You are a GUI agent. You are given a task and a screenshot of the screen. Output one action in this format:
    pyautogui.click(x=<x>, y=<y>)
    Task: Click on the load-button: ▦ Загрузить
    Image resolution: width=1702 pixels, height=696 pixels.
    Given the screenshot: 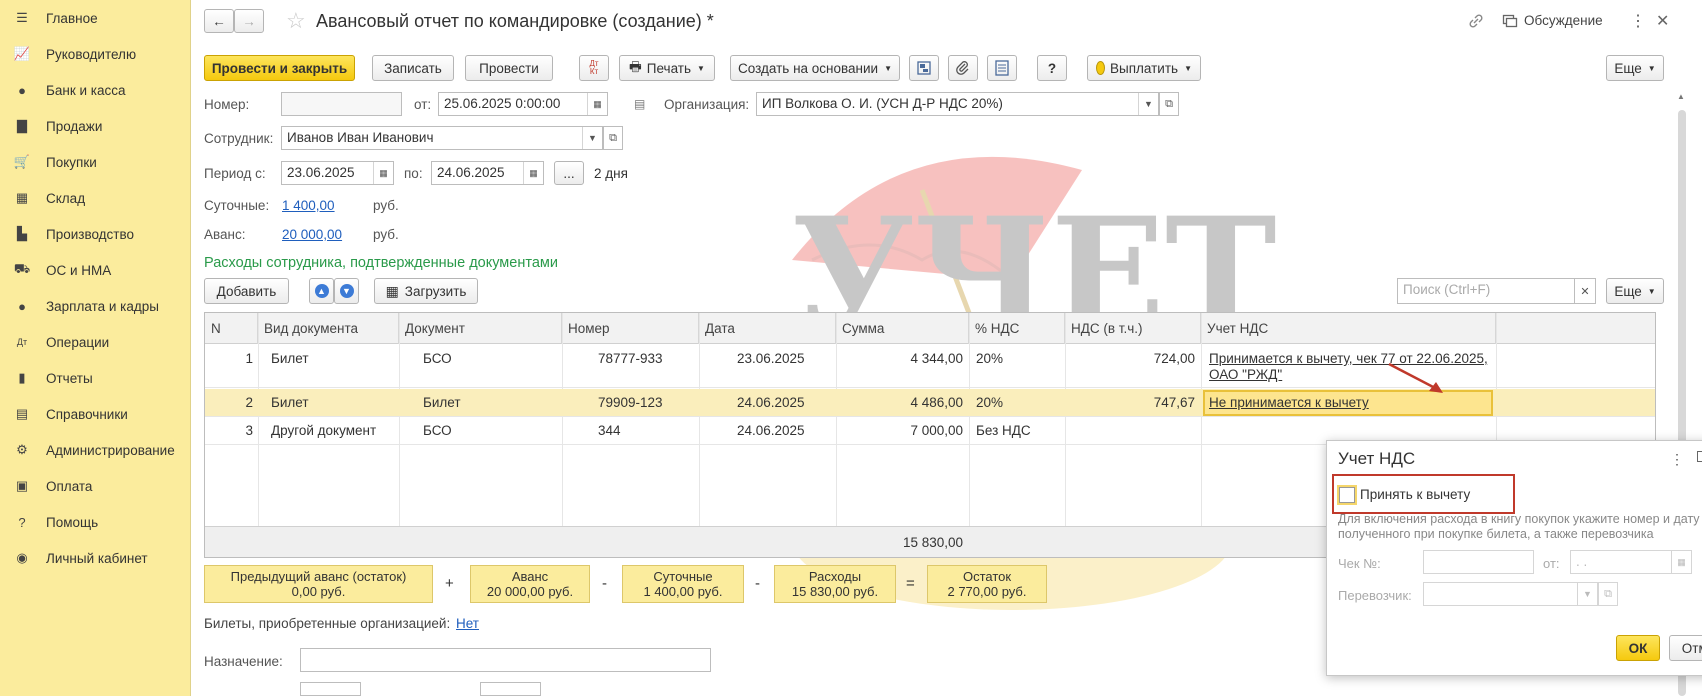 What is the action you would take?
    pyautogui.click(x=426, y=291)
    